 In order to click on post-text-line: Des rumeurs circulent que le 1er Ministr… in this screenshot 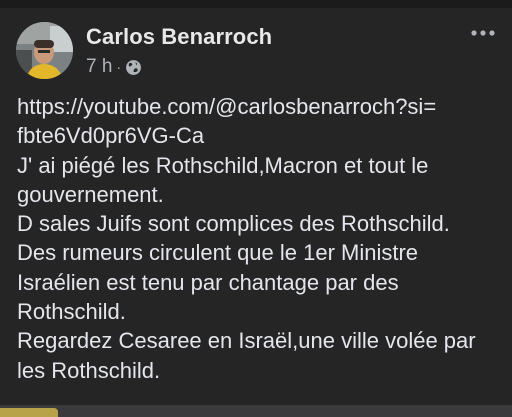, I will do `click(218, 253)`.